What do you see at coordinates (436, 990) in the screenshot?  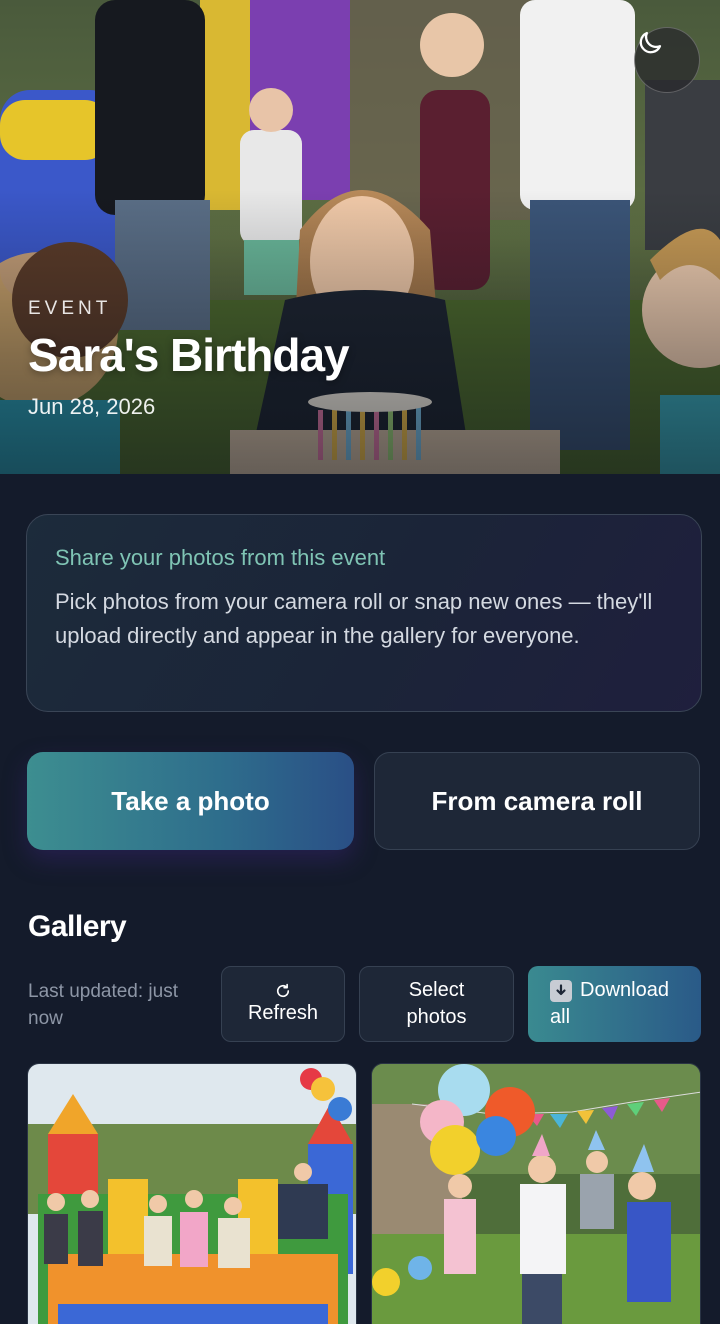 I see `select-label-line1: Select` at bounding box center [436, 990].